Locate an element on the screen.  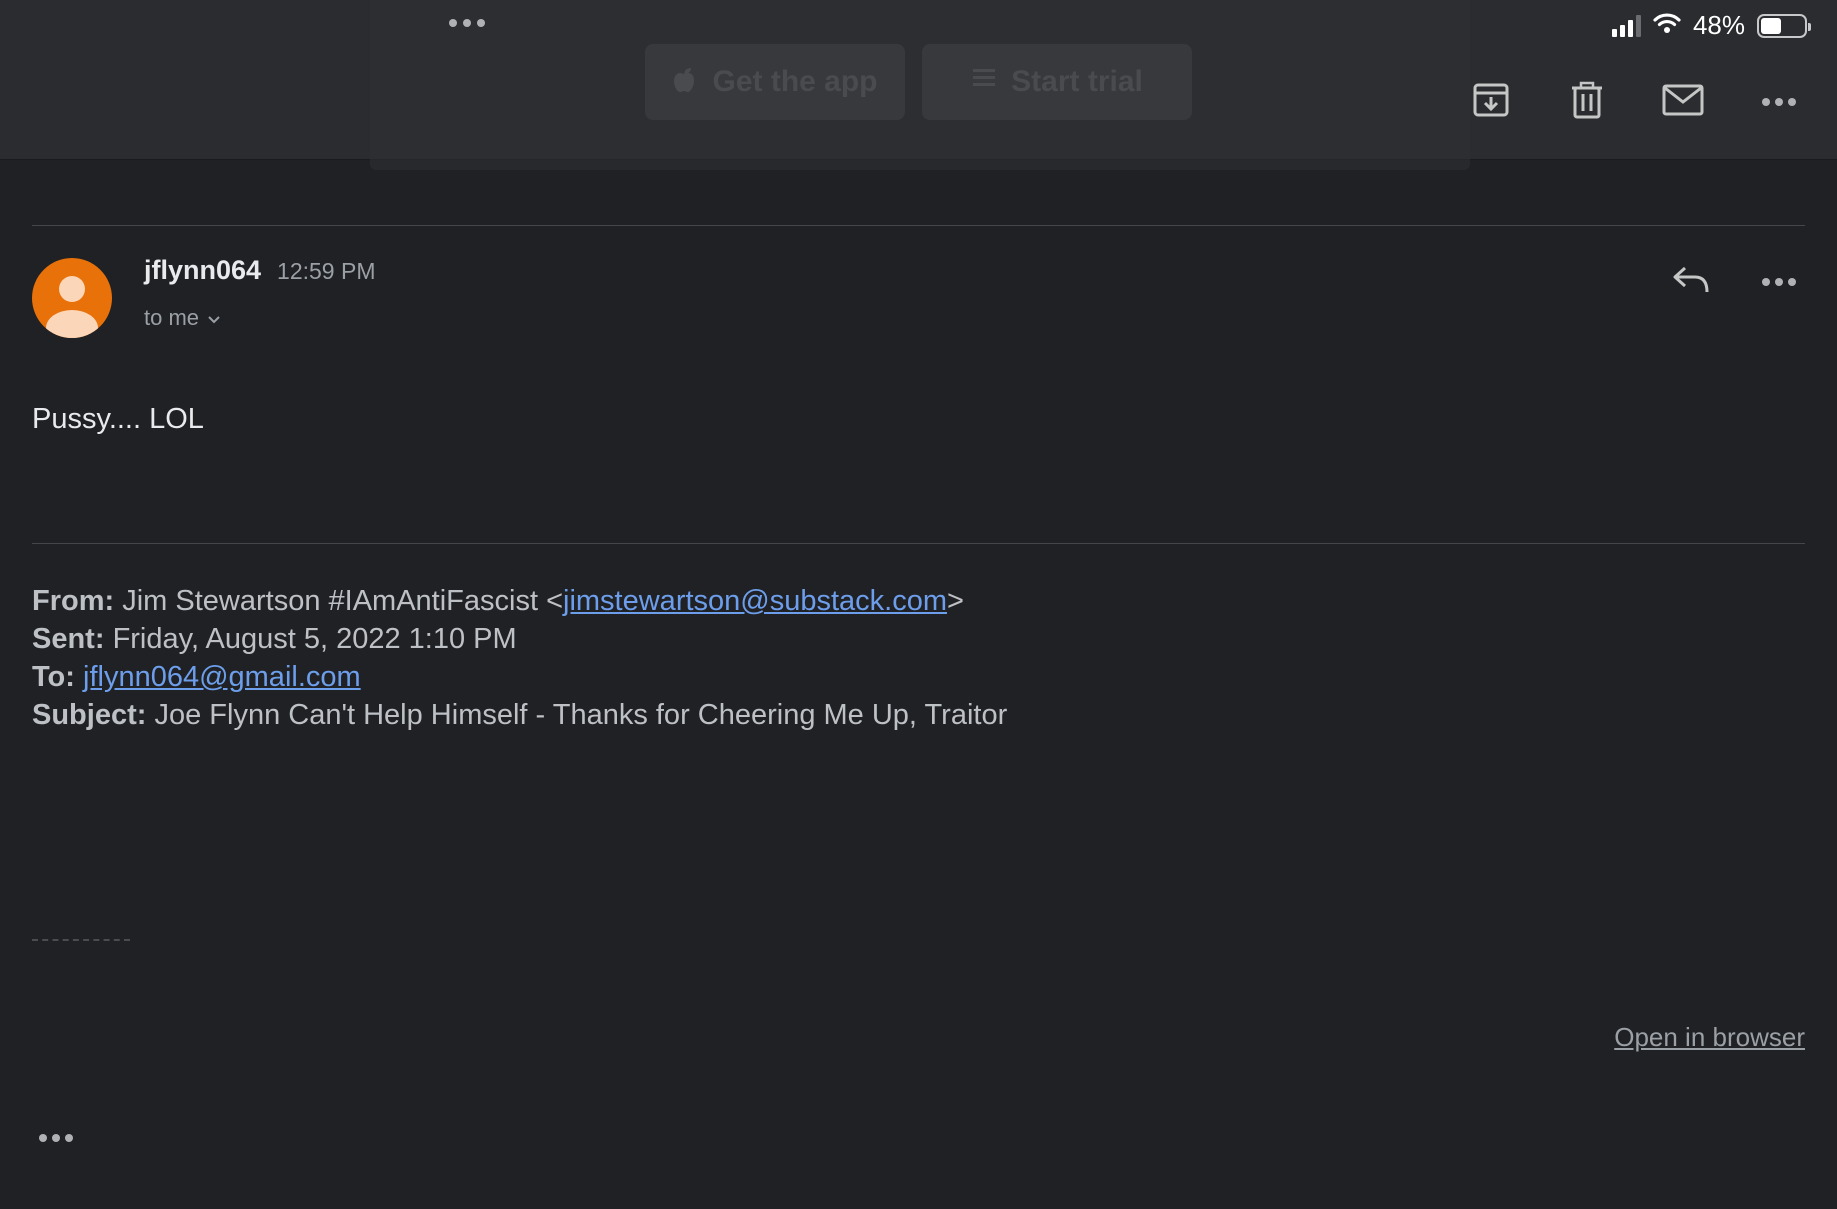
sender-avatar is located at coordinates (72, 298).